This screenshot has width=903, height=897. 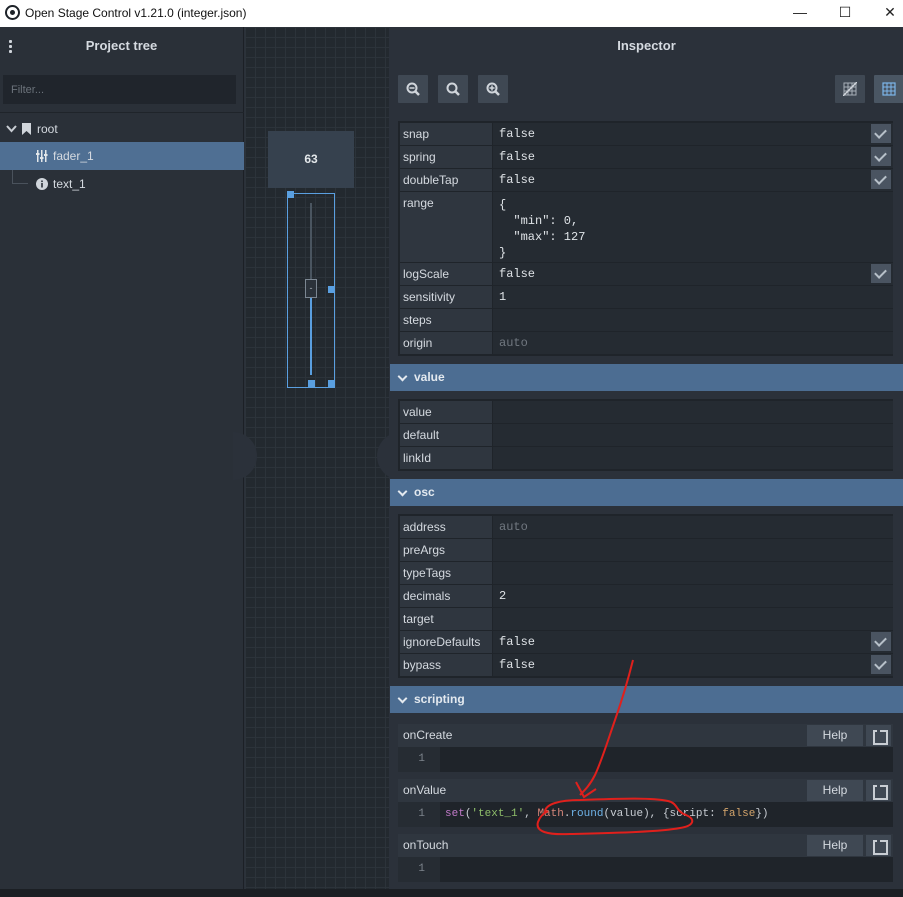 What do you see at coordinates (663, 814) in the screenshot?
I see `code-token: (value), {script:` at bounding box center [663, 814].